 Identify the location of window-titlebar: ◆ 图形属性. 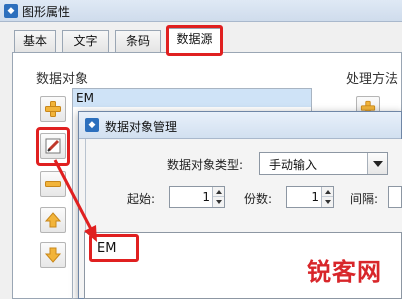
(201, 11).